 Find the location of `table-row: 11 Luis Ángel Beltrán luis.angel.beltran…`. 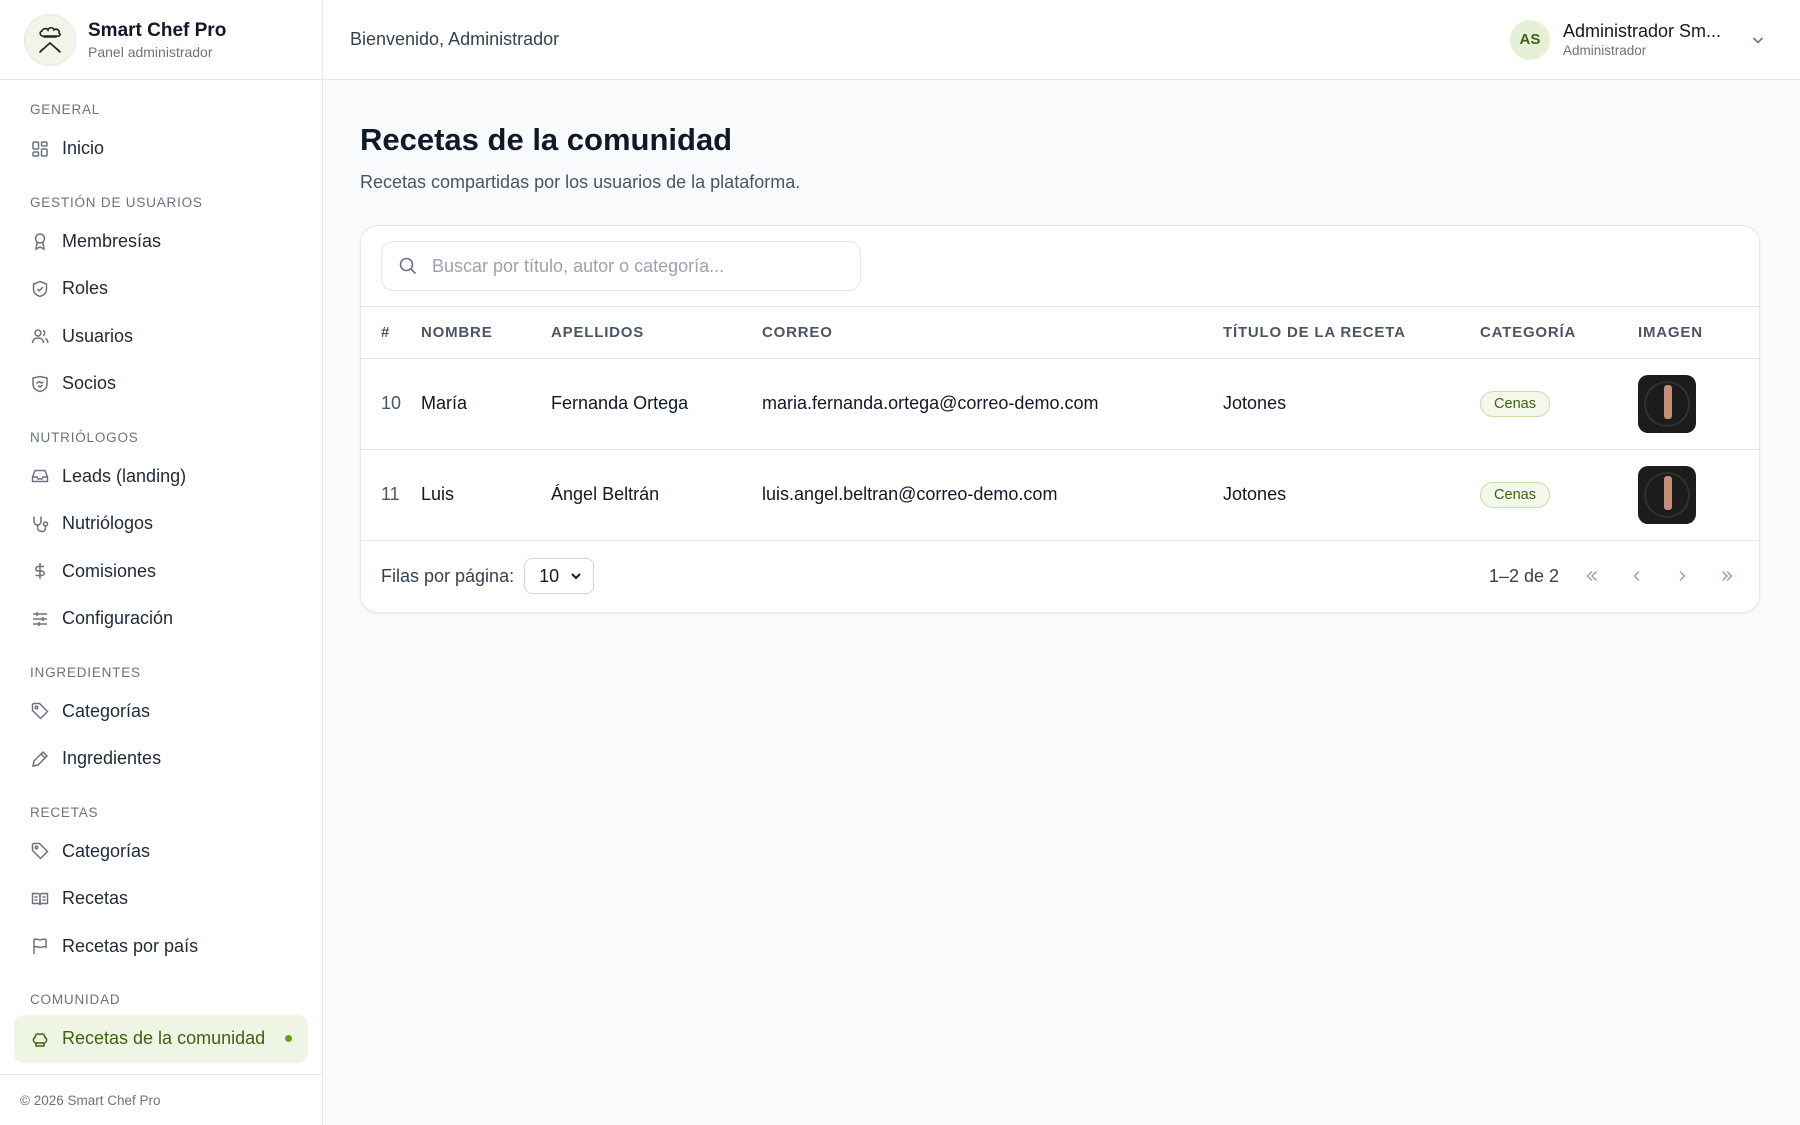

table-row: 11 Luis Ángel Beltrán luis.angel.beltran… is located at coordinates (1060, 495).